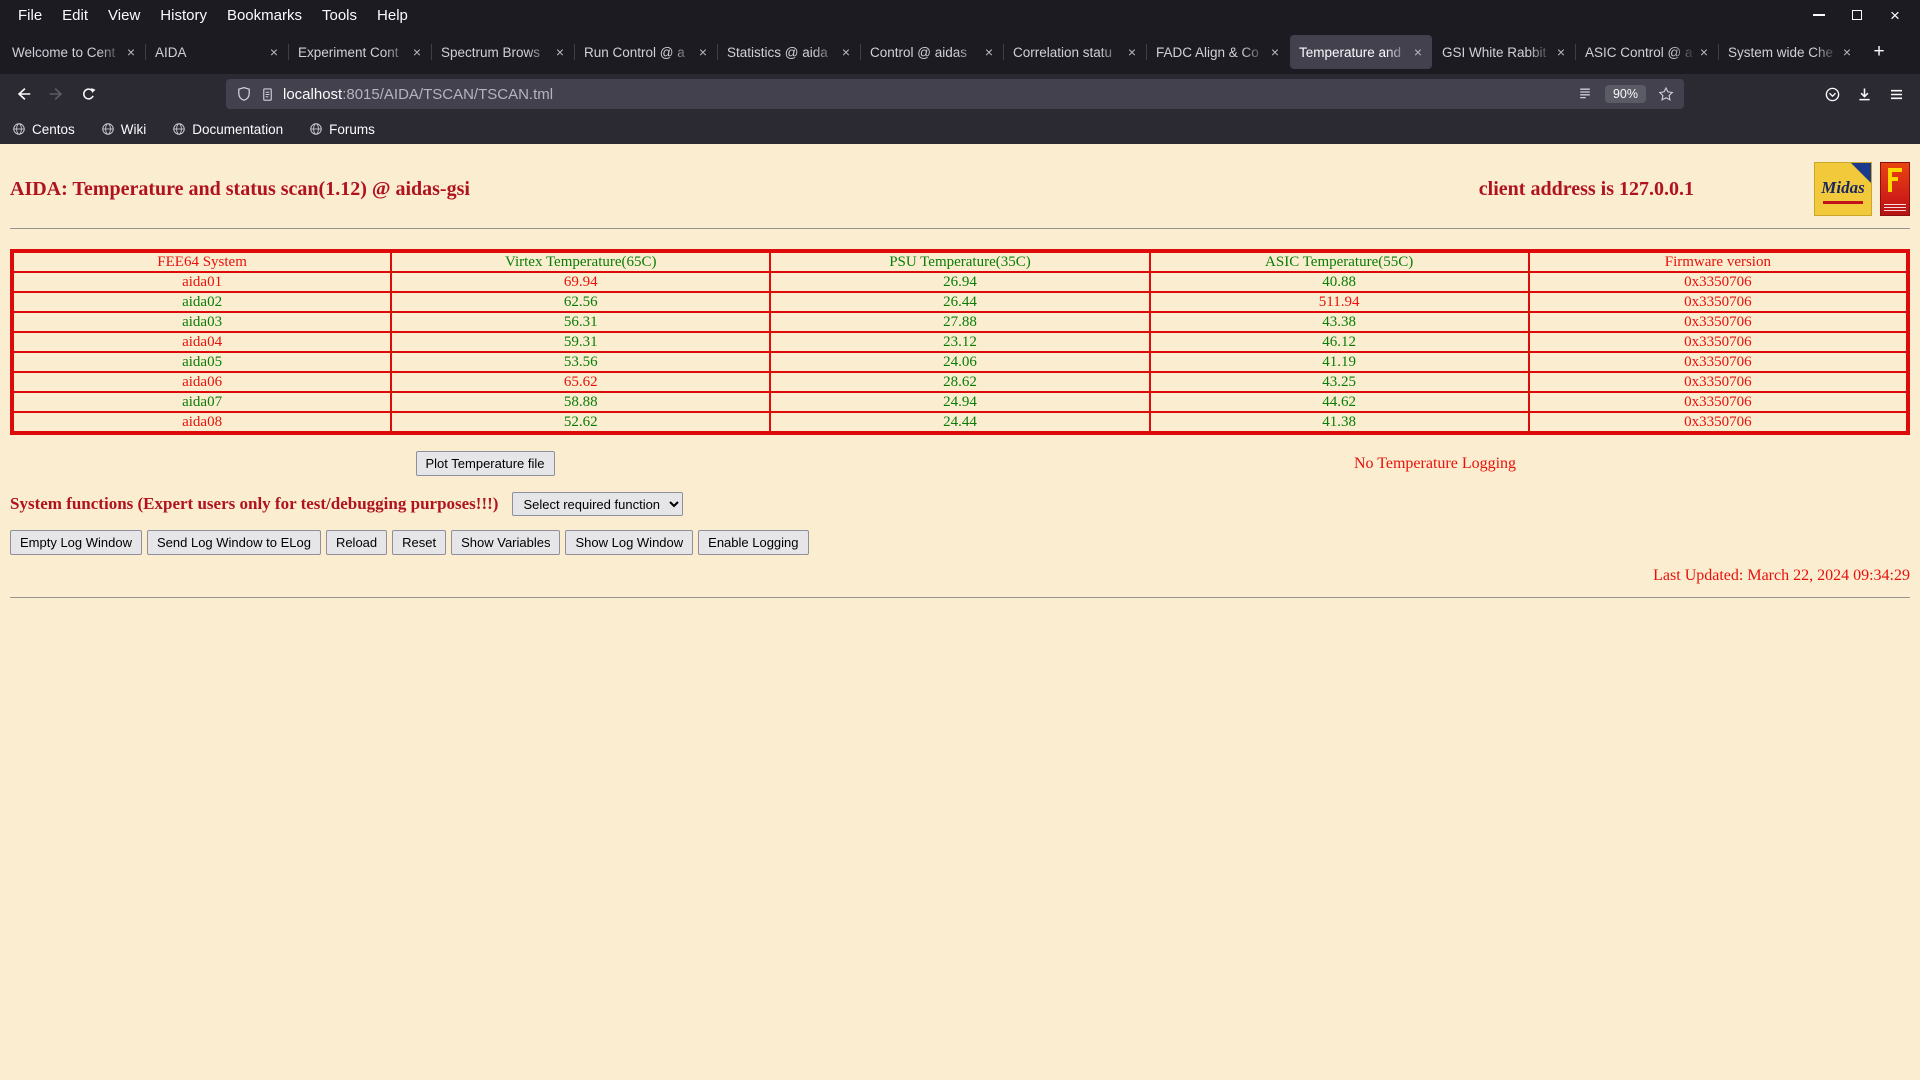  What do you see at coordinates (1819, 15) in the screenshot?
I see `minimize-icon` at bounding box center [1819, 15].